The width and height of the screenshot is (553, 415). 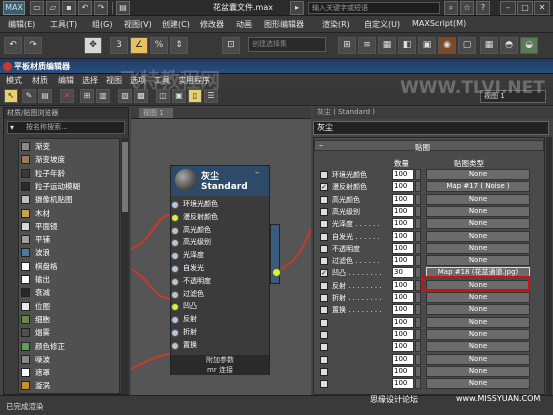 What do you see at coordinates (447, 45) in the screenshot?
I see `material-editor-icon: ◉` at bounding box center [447, 45].